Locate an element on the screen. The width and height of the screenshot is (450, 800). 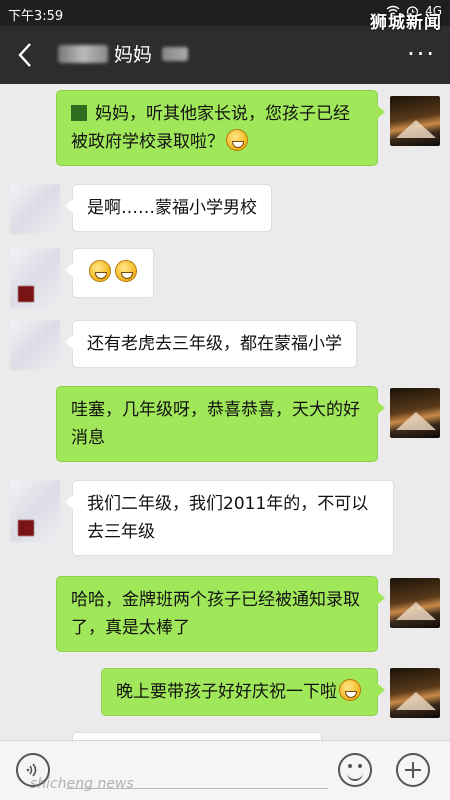
back-button is located at coordinates (26, 55).